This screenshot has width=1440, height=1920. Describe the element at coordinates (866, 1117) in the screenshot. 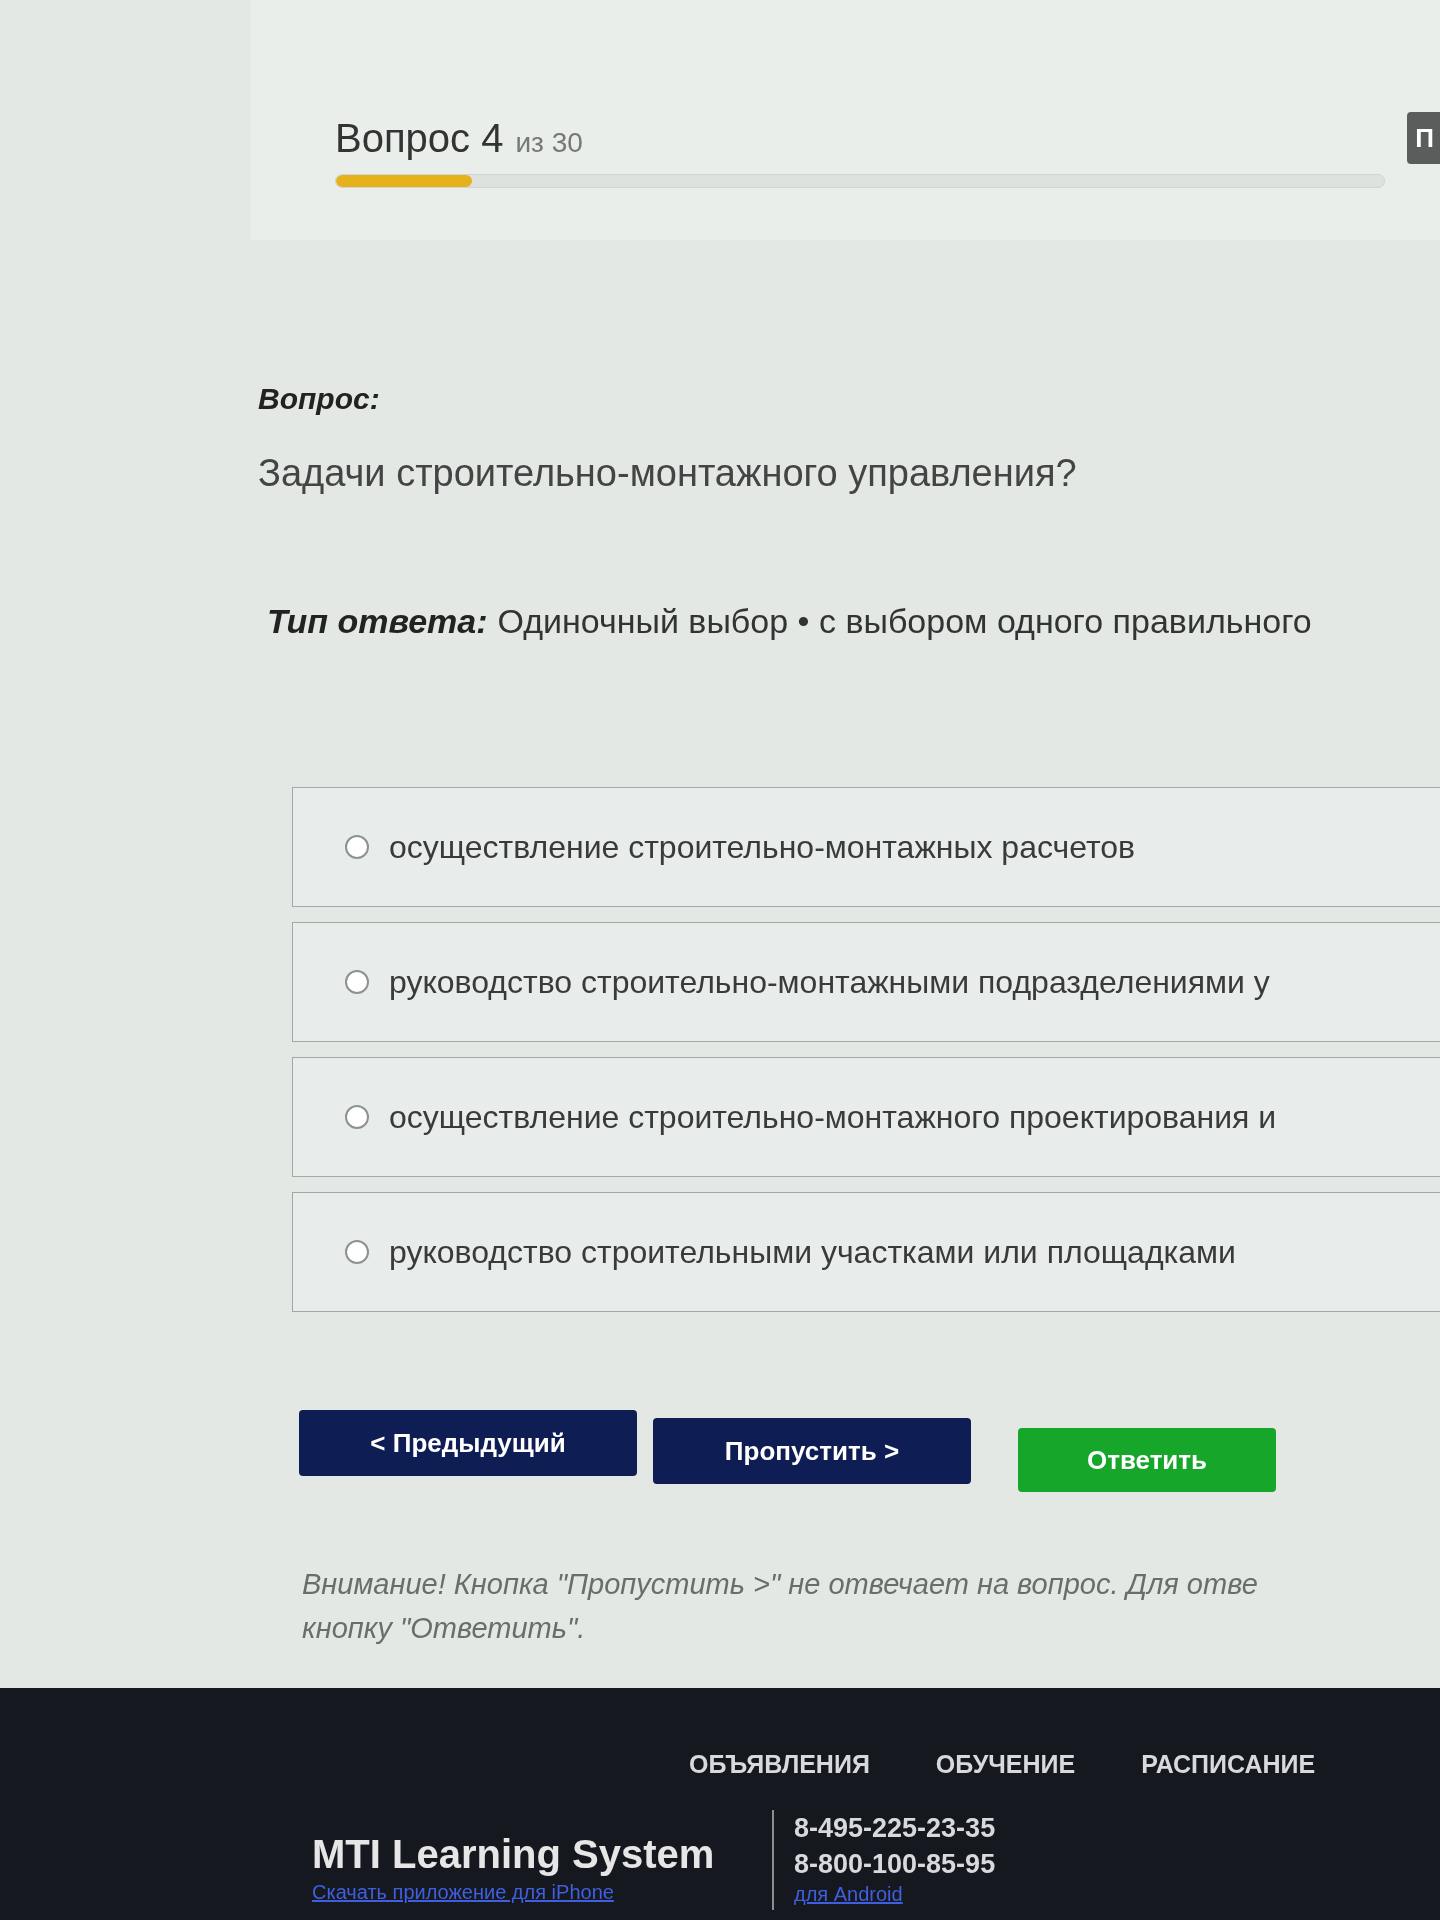

I see `answer-option: осуществление строительно-монтажного проектирования и` at that location.